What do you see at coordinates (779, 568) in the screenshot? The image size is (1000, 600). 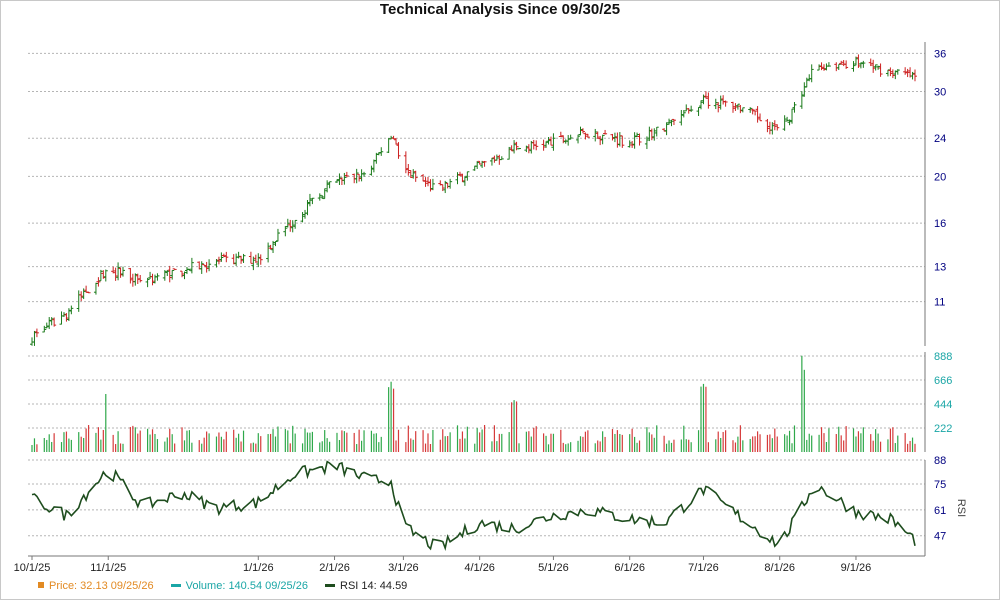 I see `x-tick-label: 8/1/26` at bounding box center [779, 568].